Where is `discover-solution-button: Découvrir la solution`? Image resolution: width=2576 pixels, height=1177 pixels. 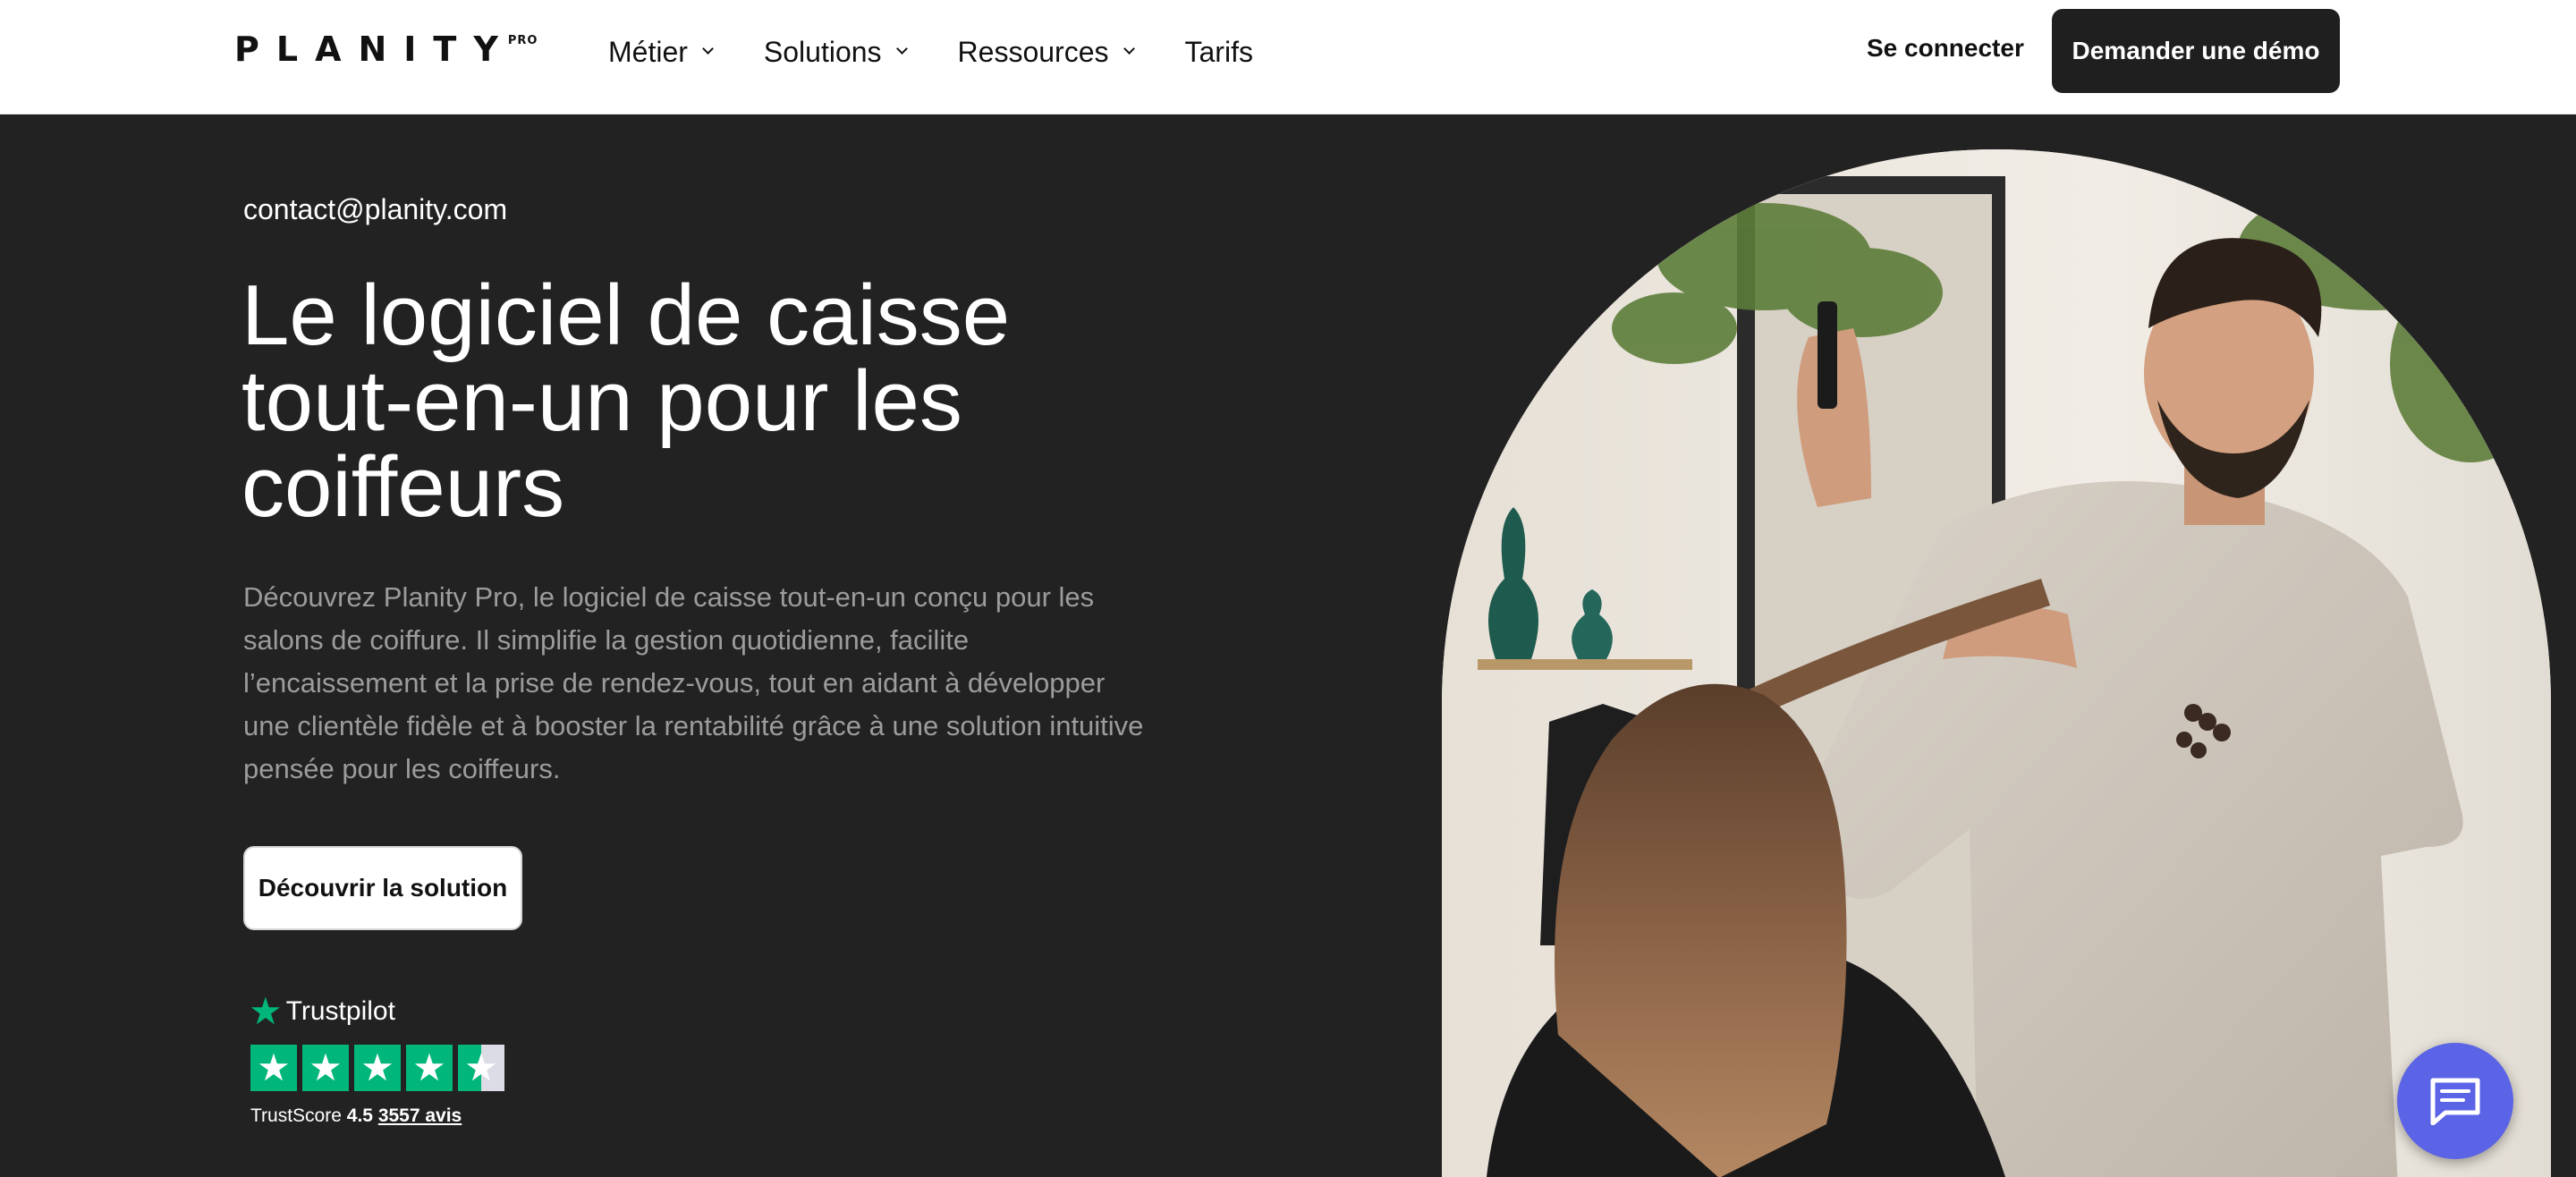
discover-solution-button: Découvrir la solution is located at coordinates (382, 888).